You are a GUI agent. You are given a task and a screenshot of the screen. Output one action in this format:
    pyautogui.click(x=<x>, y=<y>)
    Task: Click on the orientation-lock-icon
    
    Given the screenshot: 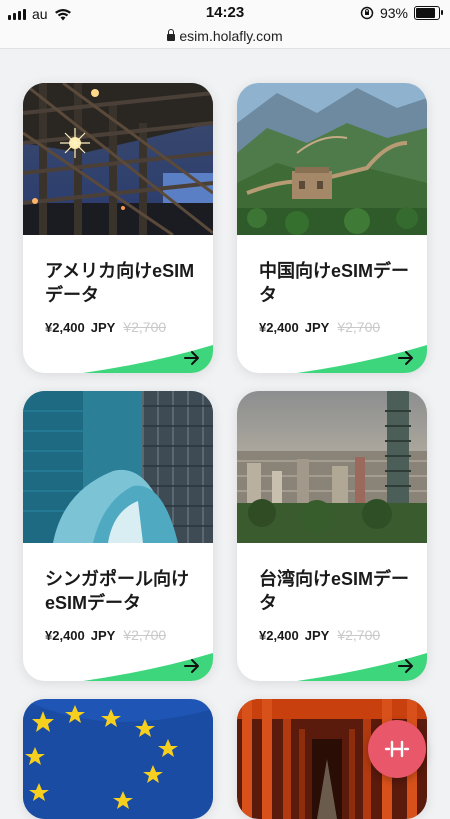 What is the action you would take?
    pyautogui.click(x=367, y=13)
    